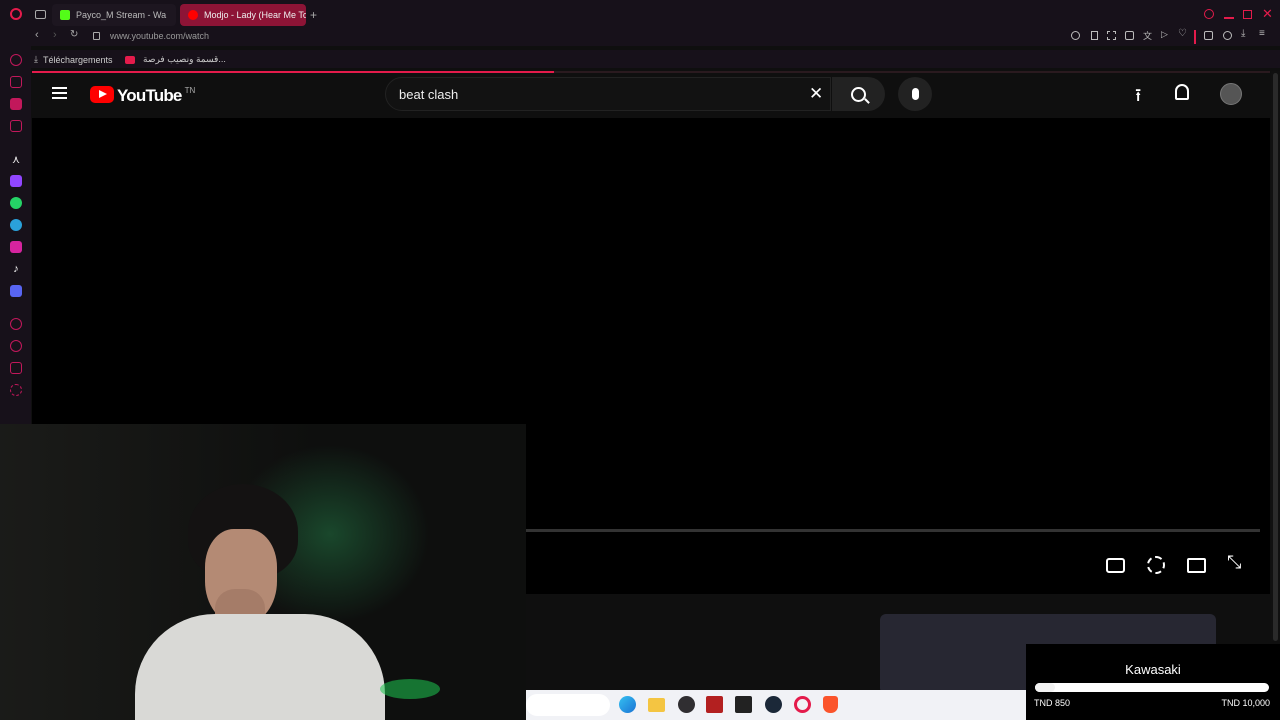 This screenshot has width=1280, height=720. What do you see at coordinates (1247, 14) in the screenshot?
I see `maximize-button` at bounding box center [1247, 14].